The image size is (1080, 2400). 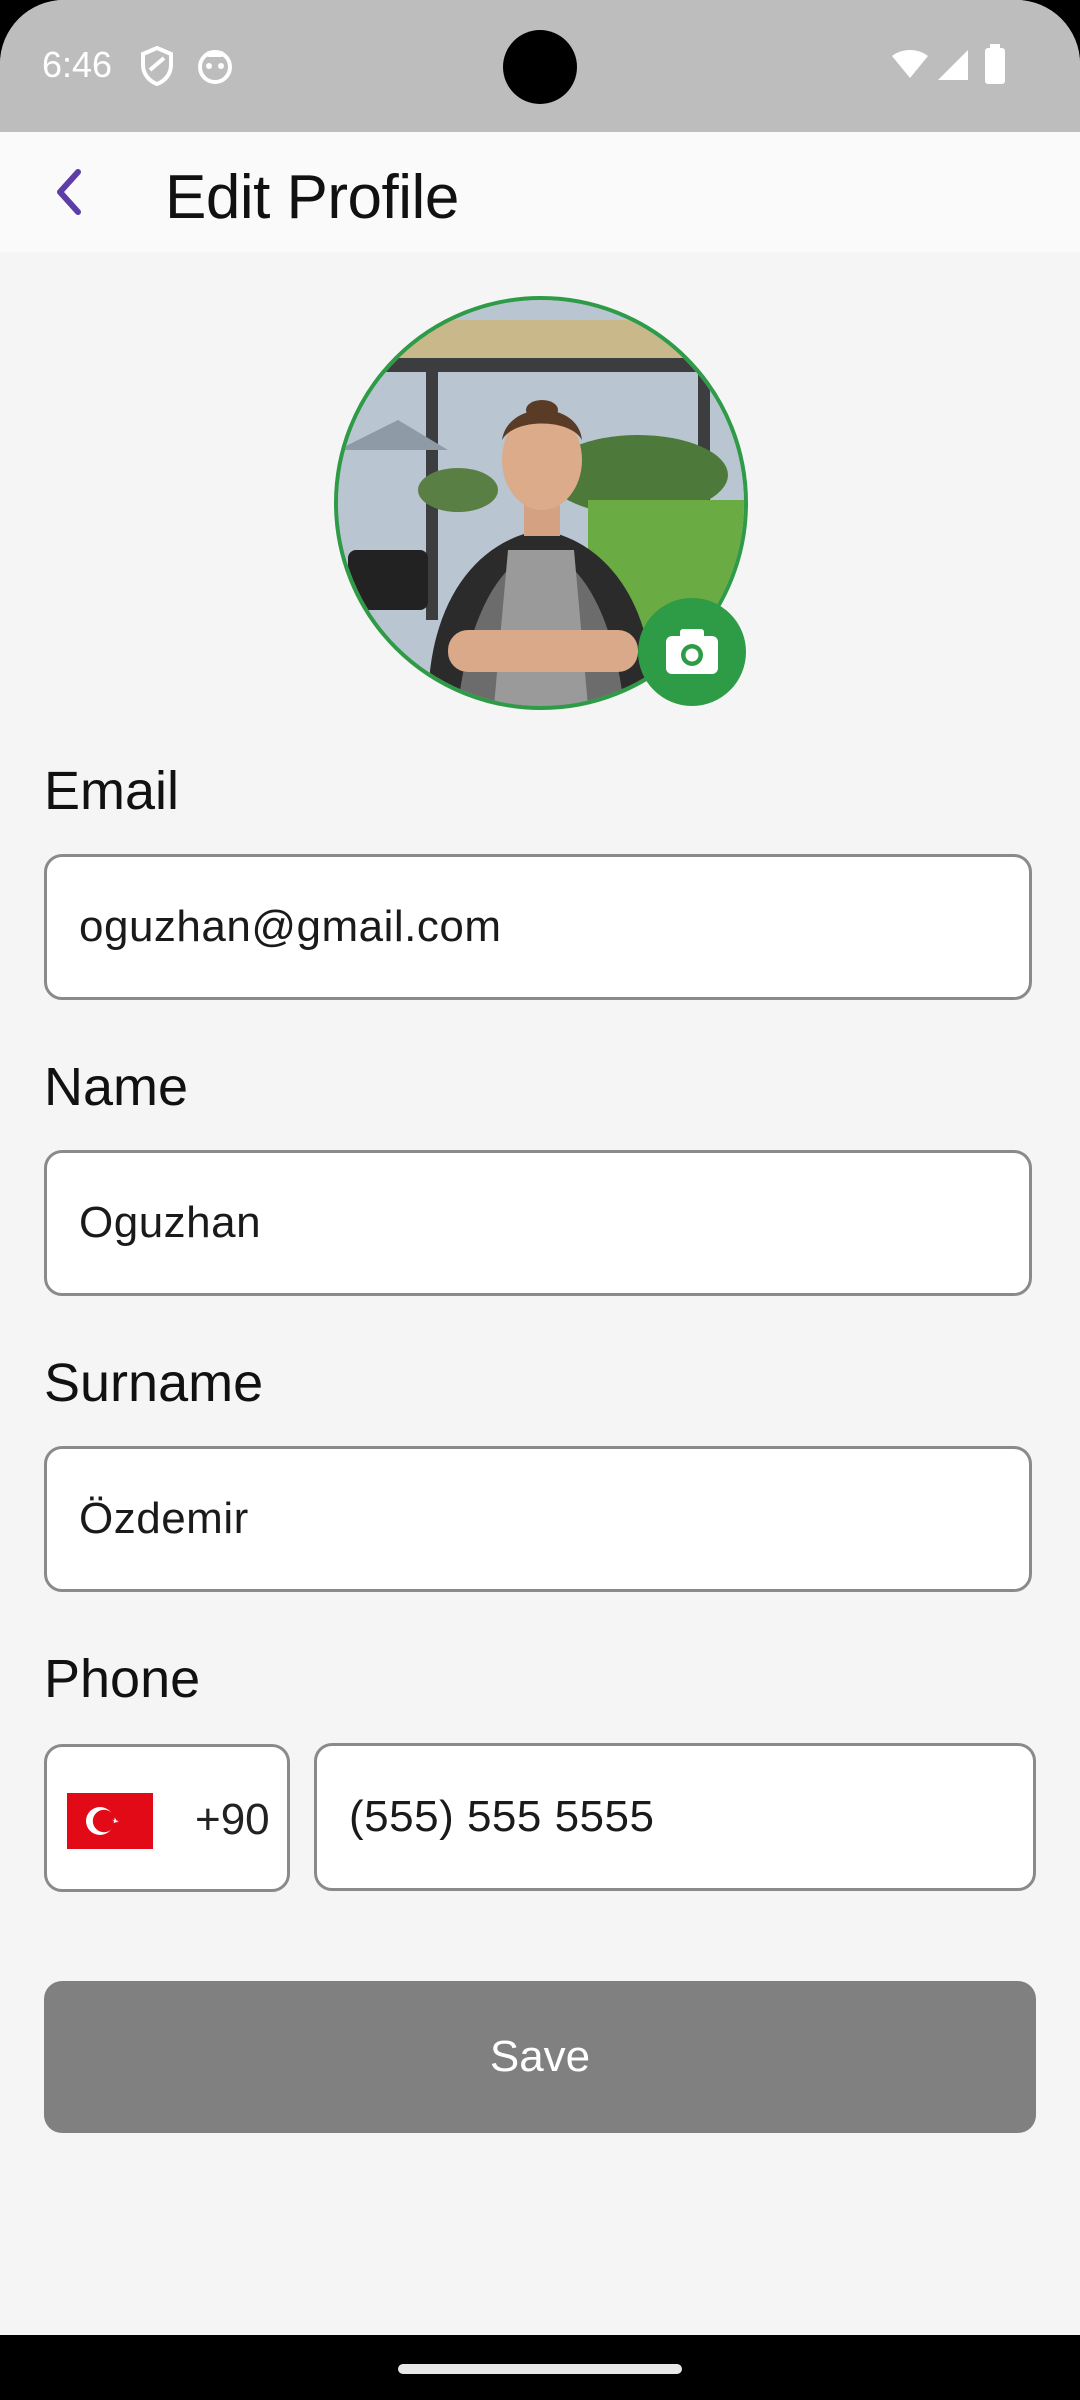 I want to click on phone-label: Phone, so click(x=122, y=1679).